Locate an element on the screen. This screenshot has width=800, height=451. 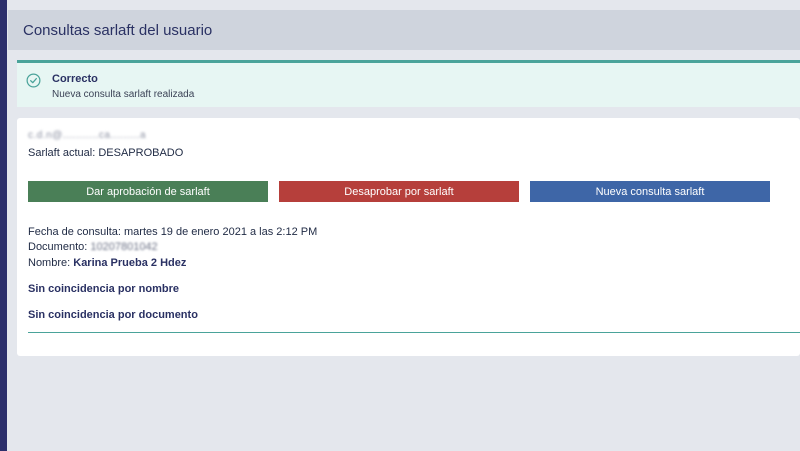
document-match-result: Sin coincidencia por documento is located at coordinates (113, 315).